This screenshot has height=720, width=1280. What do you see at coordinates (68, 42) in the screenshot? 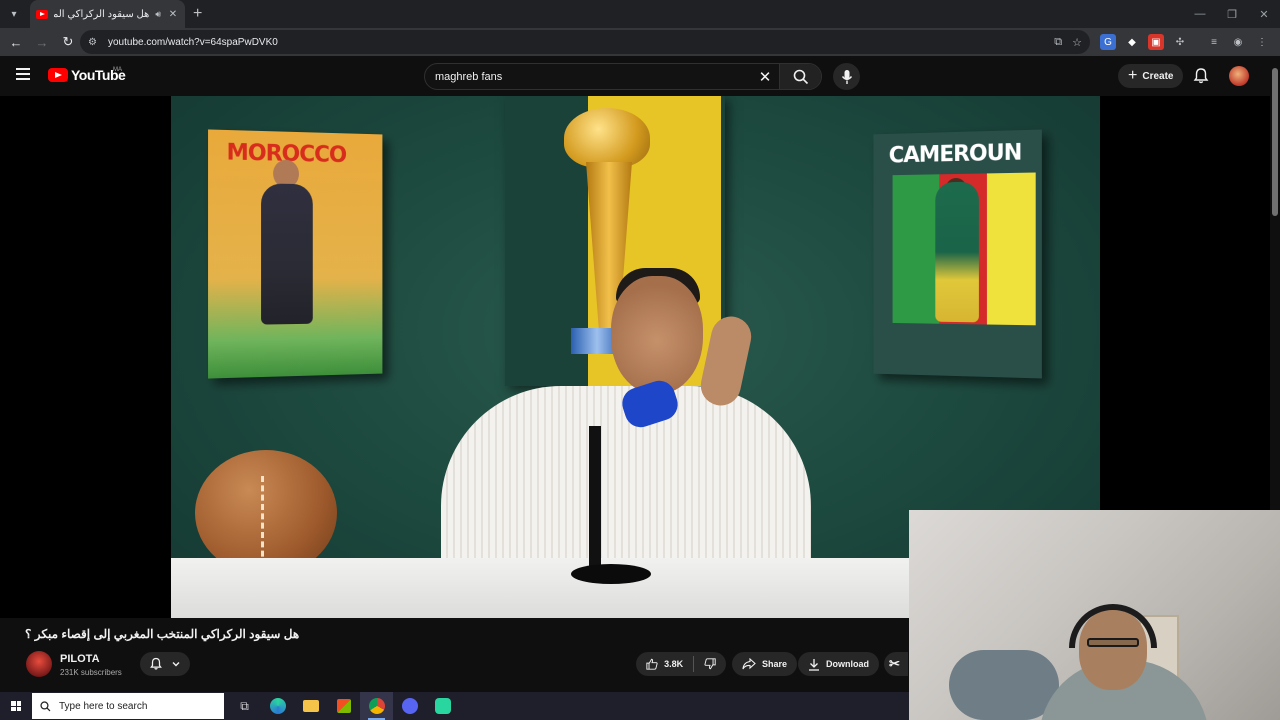
I see `reload-icon: ↻` at bounding box center [68, 42].